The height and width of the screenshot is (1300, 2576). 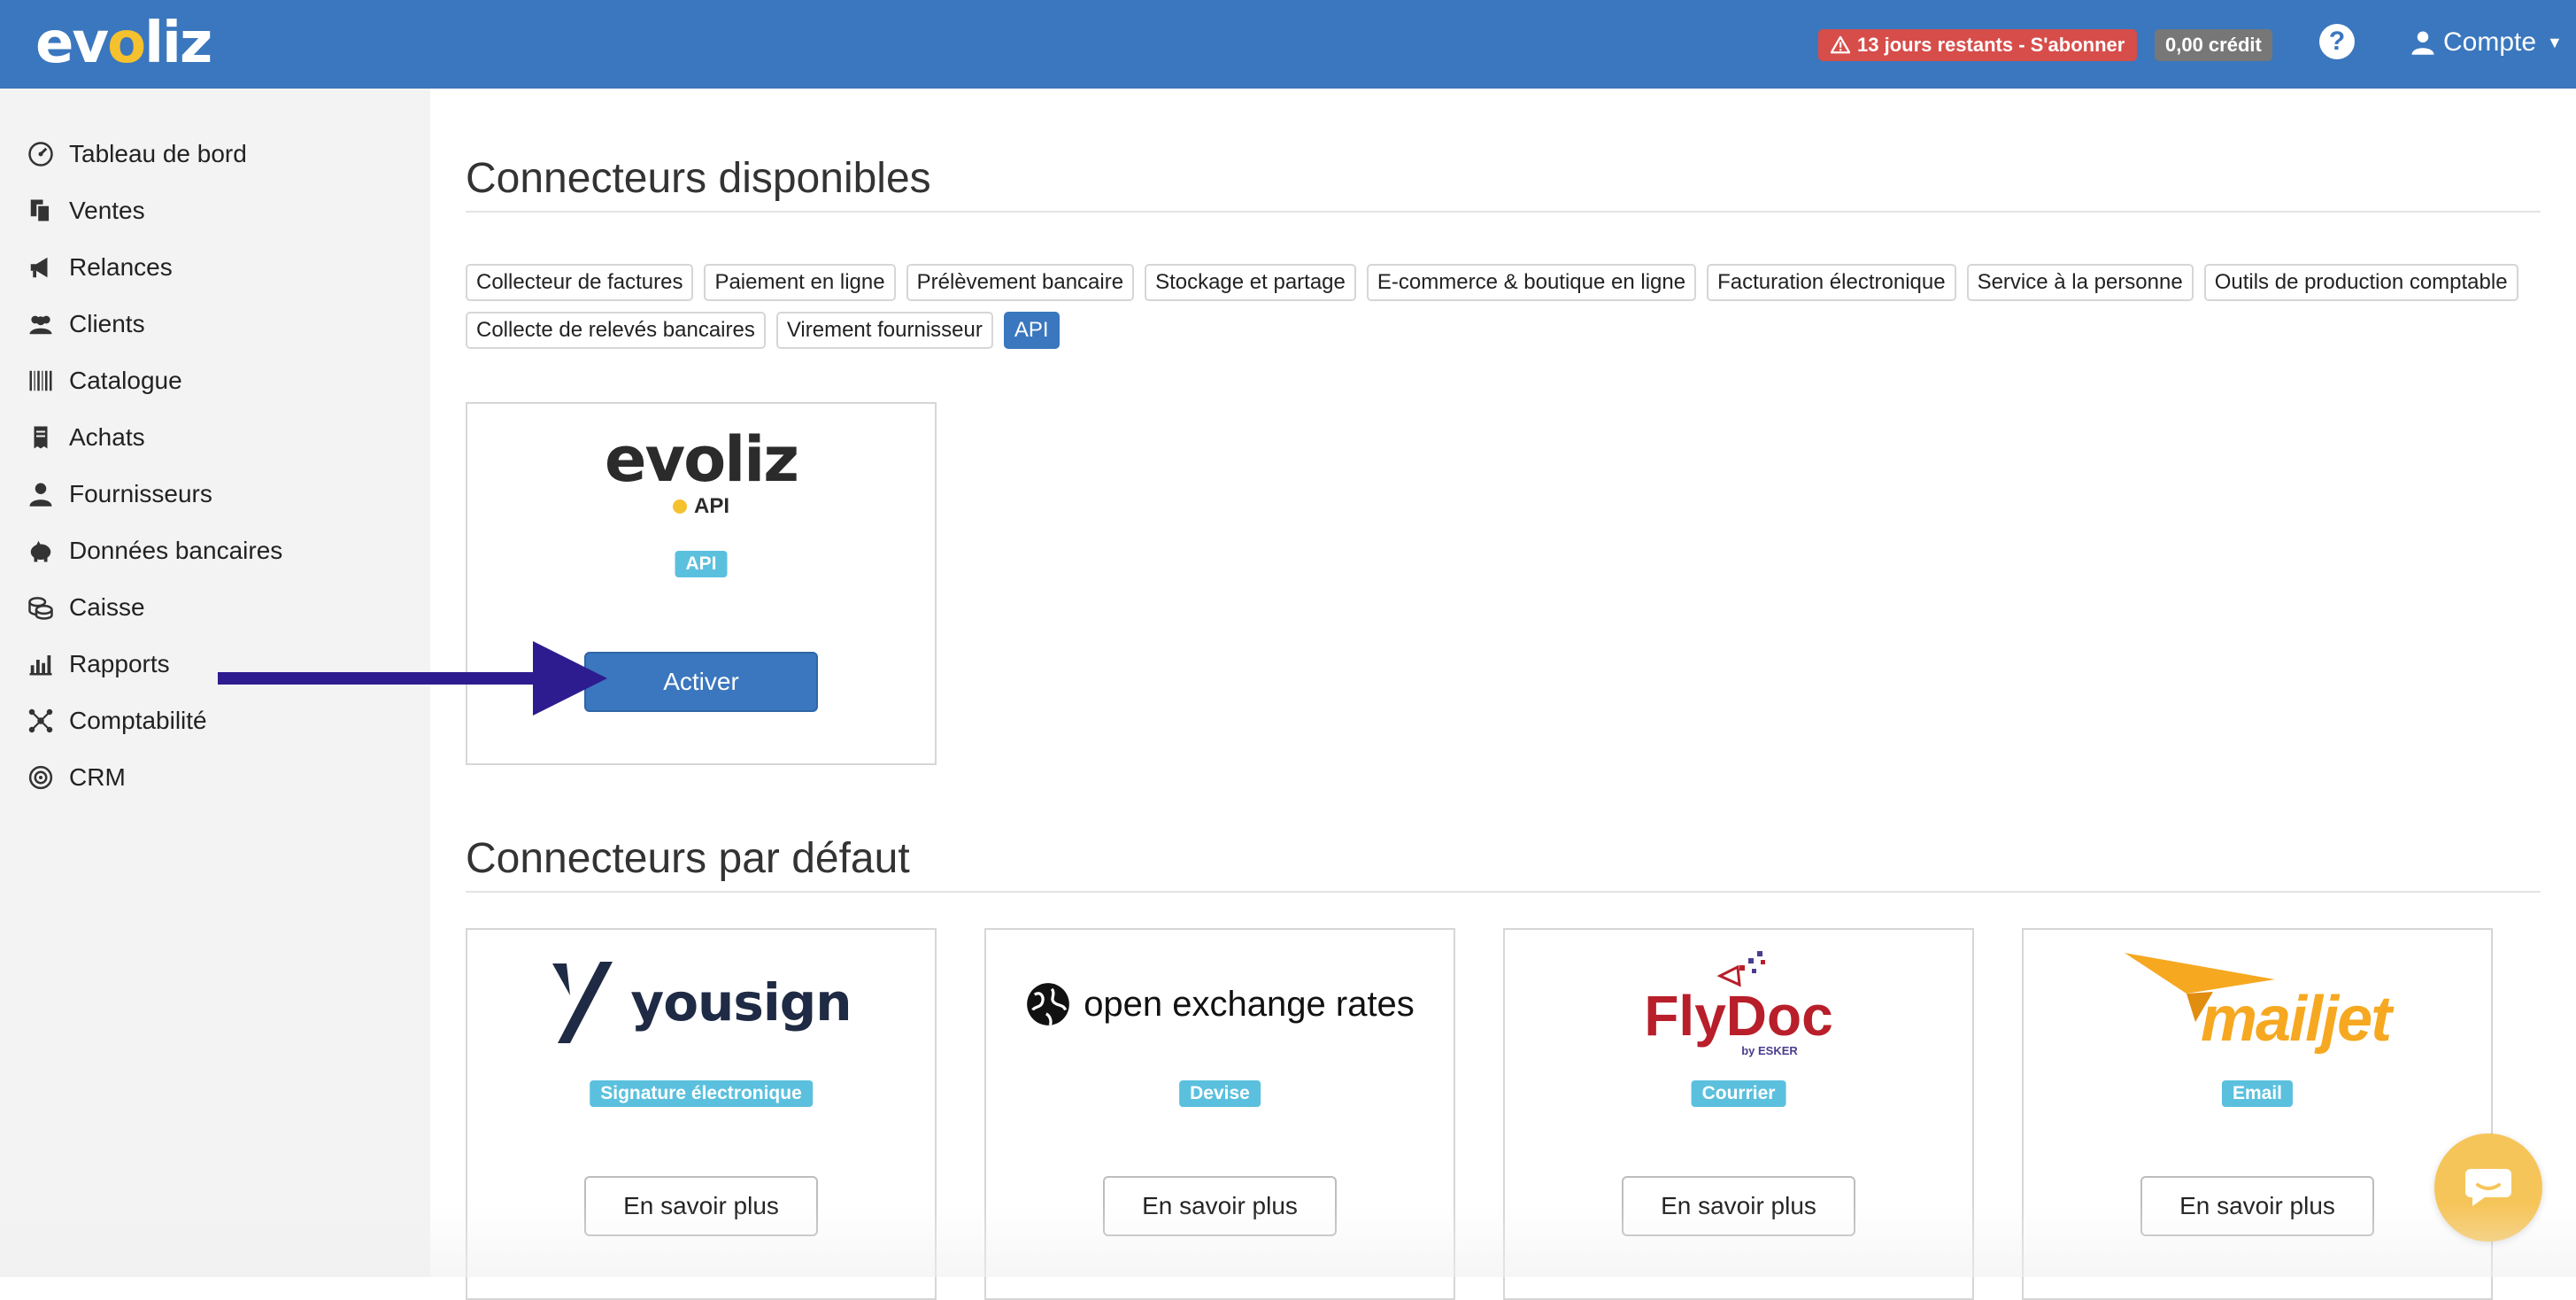 I want to click on chat-widget-button, so click(x=2488, y=1188).